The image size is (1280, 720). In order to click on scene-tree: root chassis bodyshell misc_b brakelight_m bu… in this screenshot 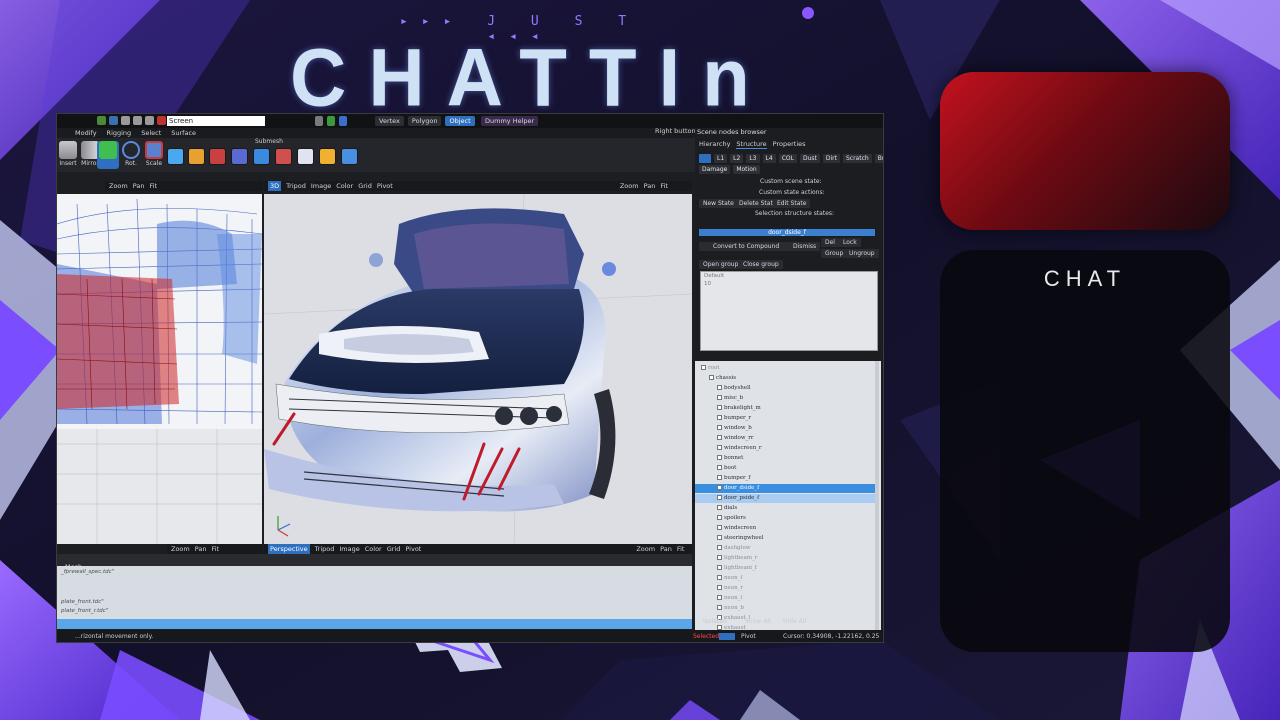, I will do `click(788, 496)`.